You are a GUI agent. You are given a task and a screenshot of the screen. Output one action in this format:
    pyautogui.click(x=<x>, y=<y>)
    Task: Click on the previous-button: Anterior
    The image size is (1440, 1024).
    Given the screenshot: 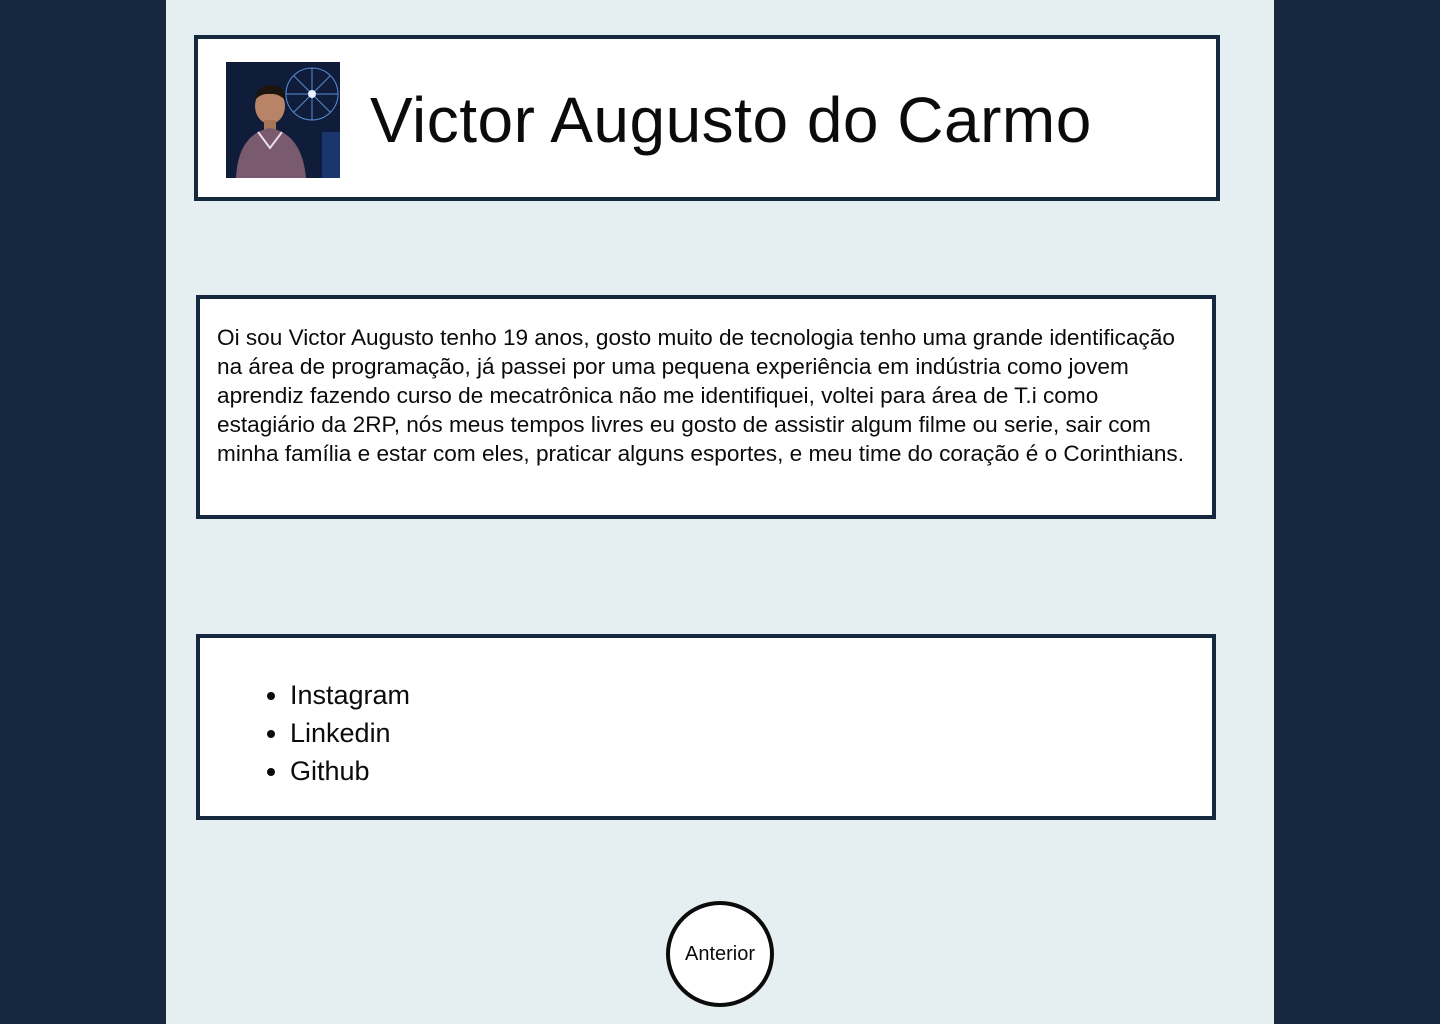 What is the action you would take?
    pyautogui.click(x=720, y=954)
    